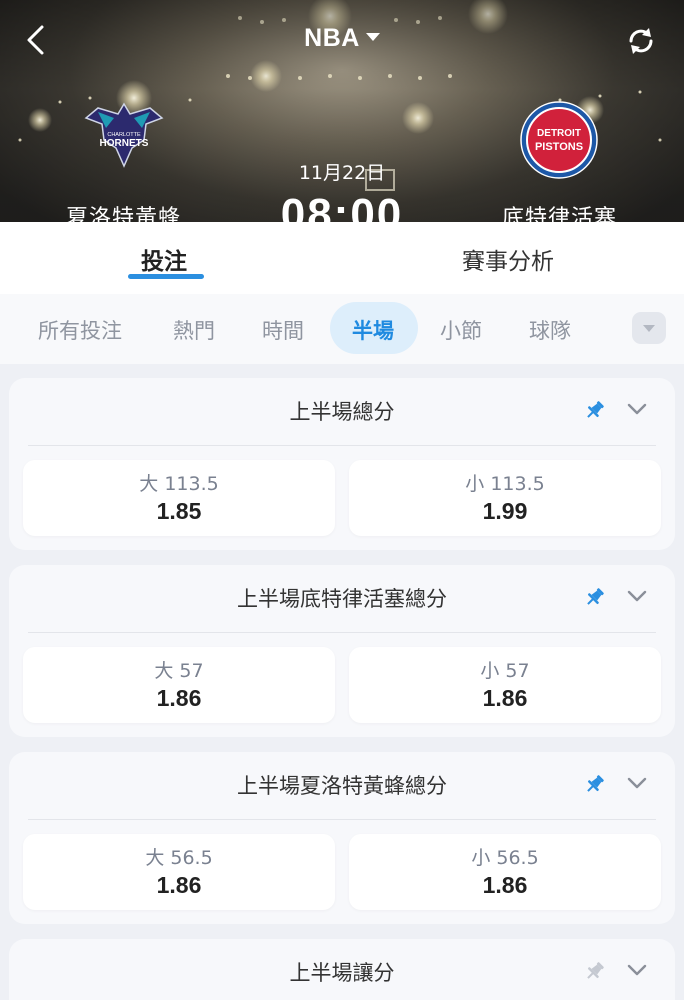 The image size is (684, 1000). I want to click on league-title: NBA, so click(332, 38).